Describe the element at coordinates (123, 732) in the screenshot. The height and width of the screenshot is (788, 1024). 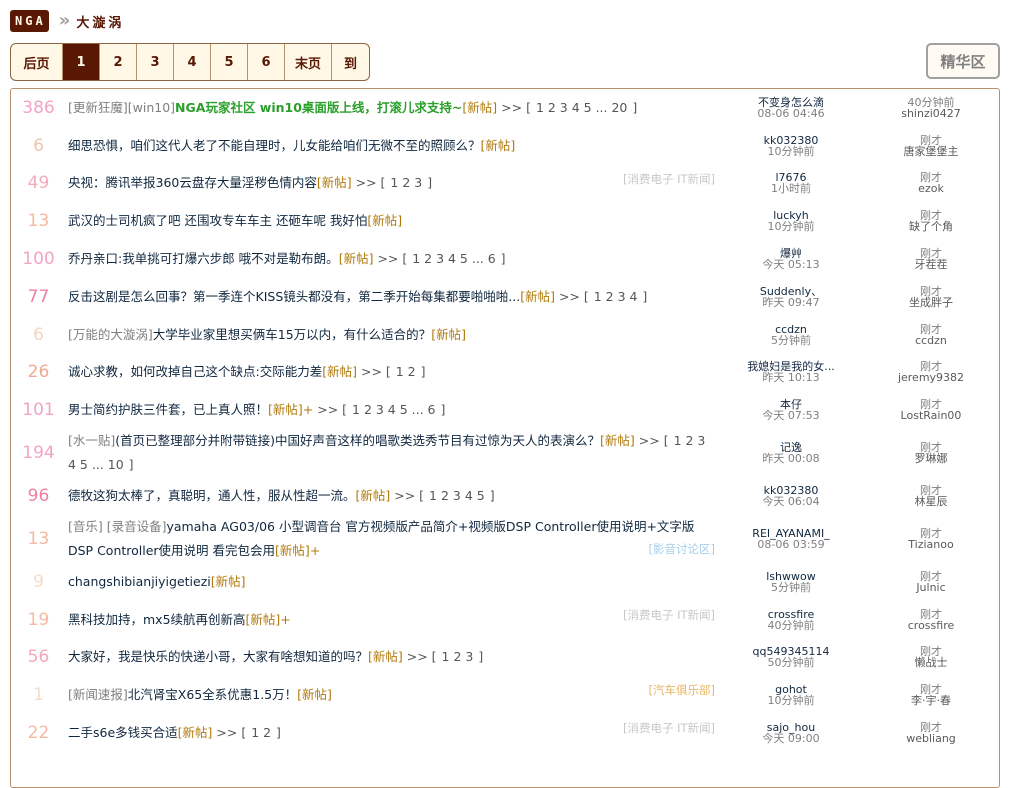
I see `topic-title-link: 二手s6e多钱买合适` at that location.